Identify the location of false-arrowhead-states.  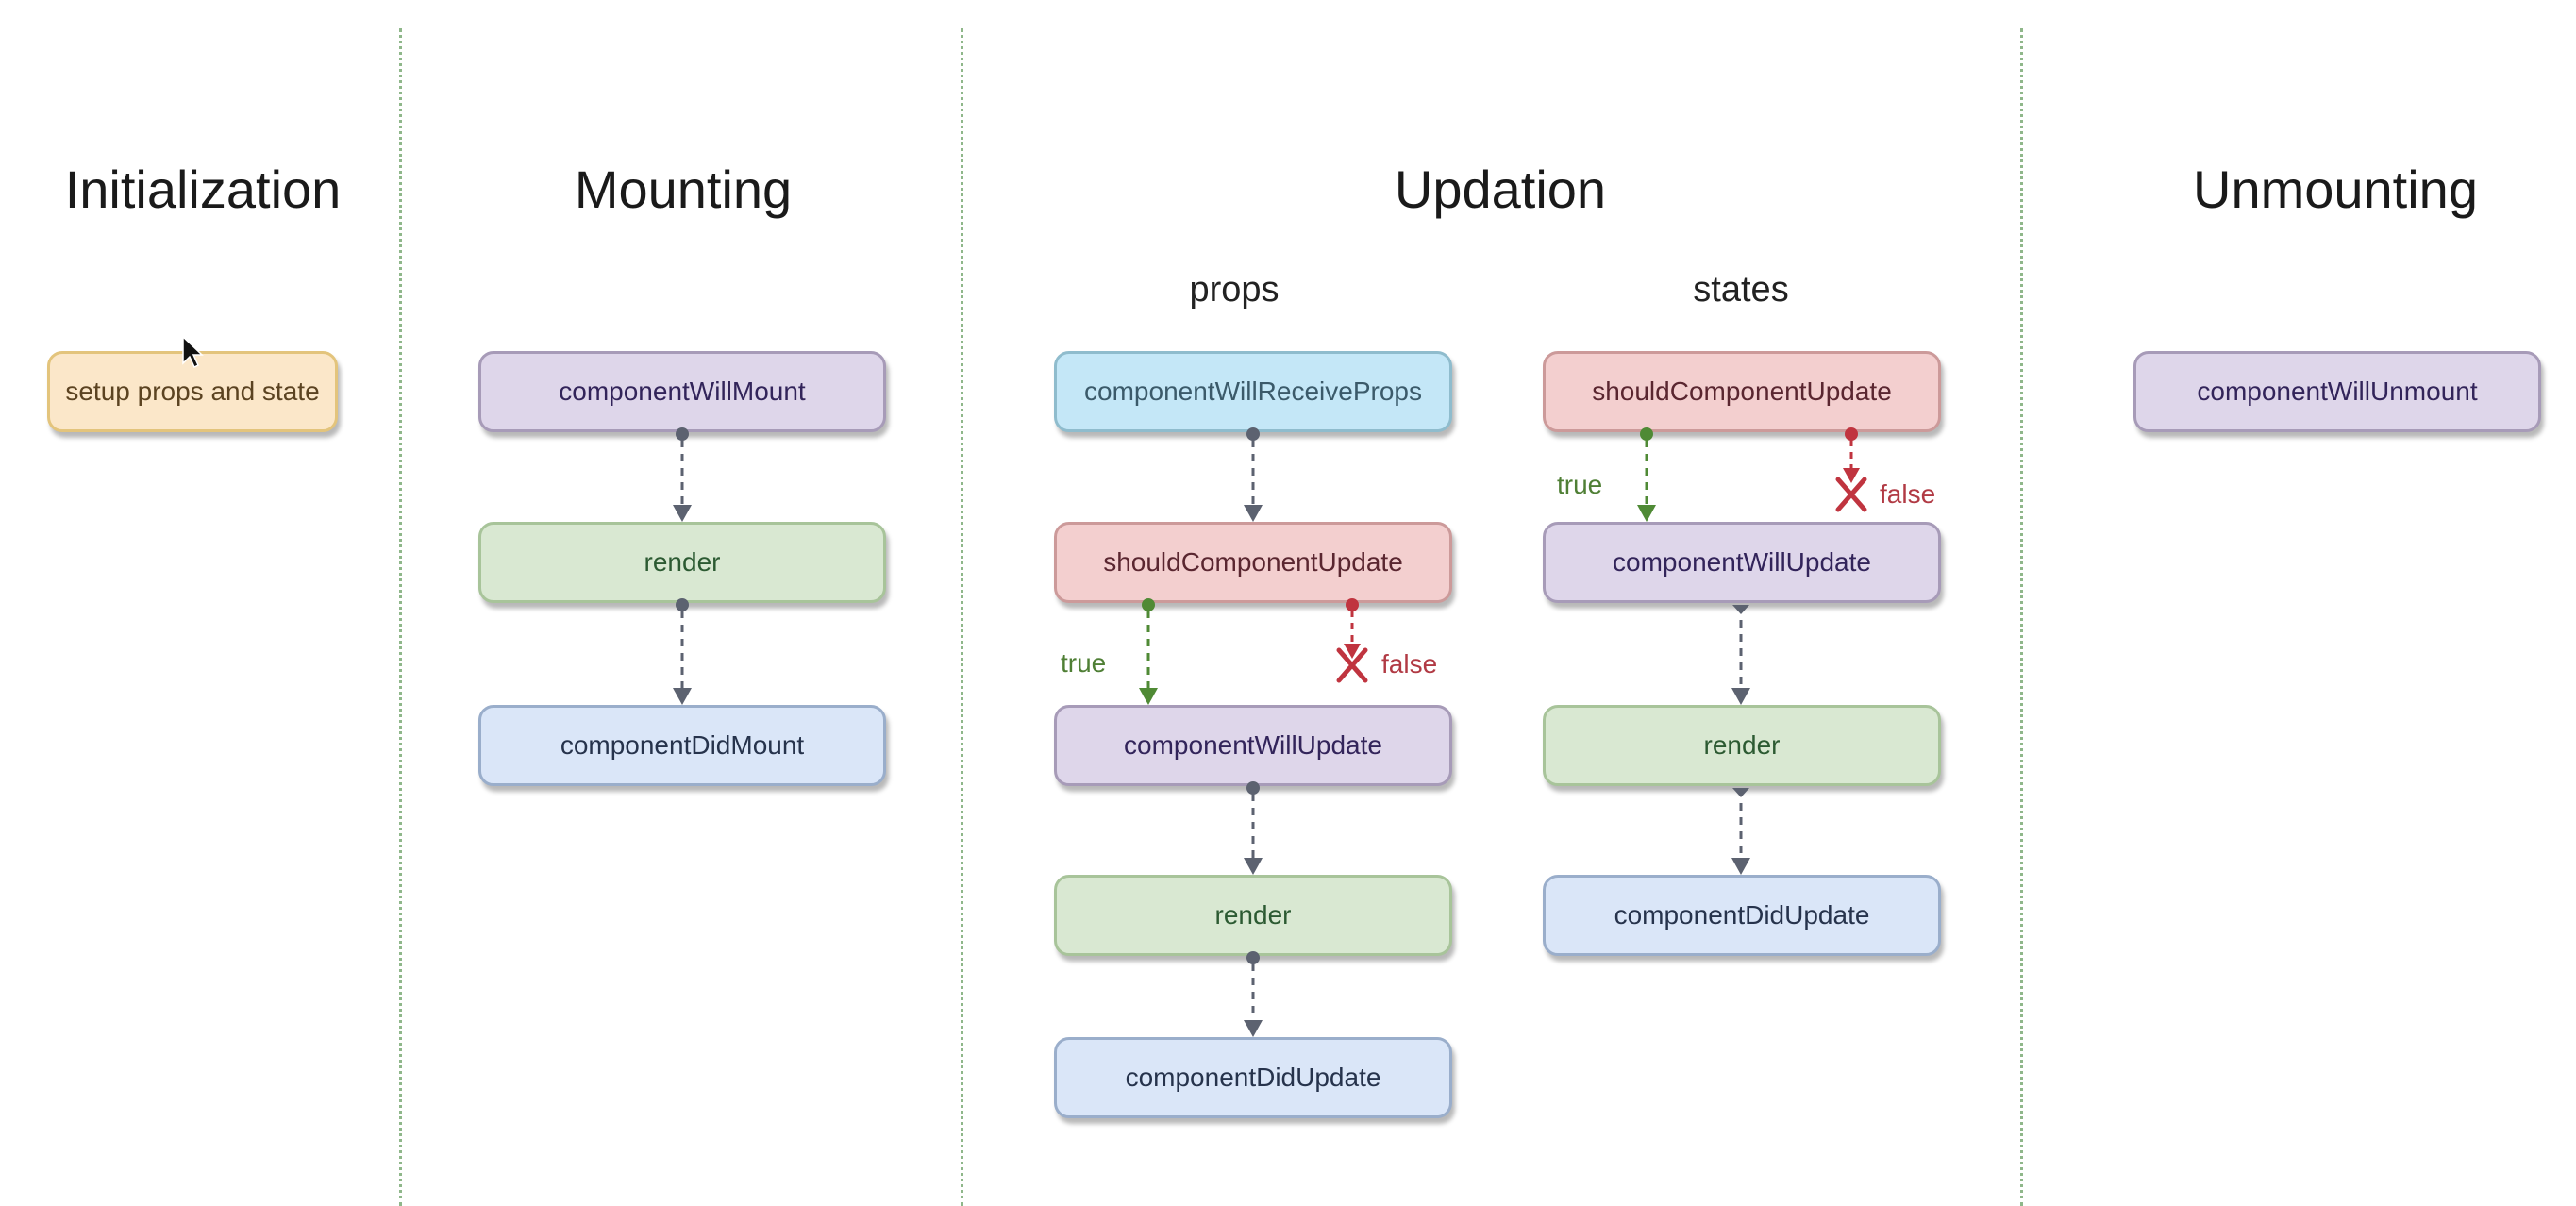
(1851, 475).